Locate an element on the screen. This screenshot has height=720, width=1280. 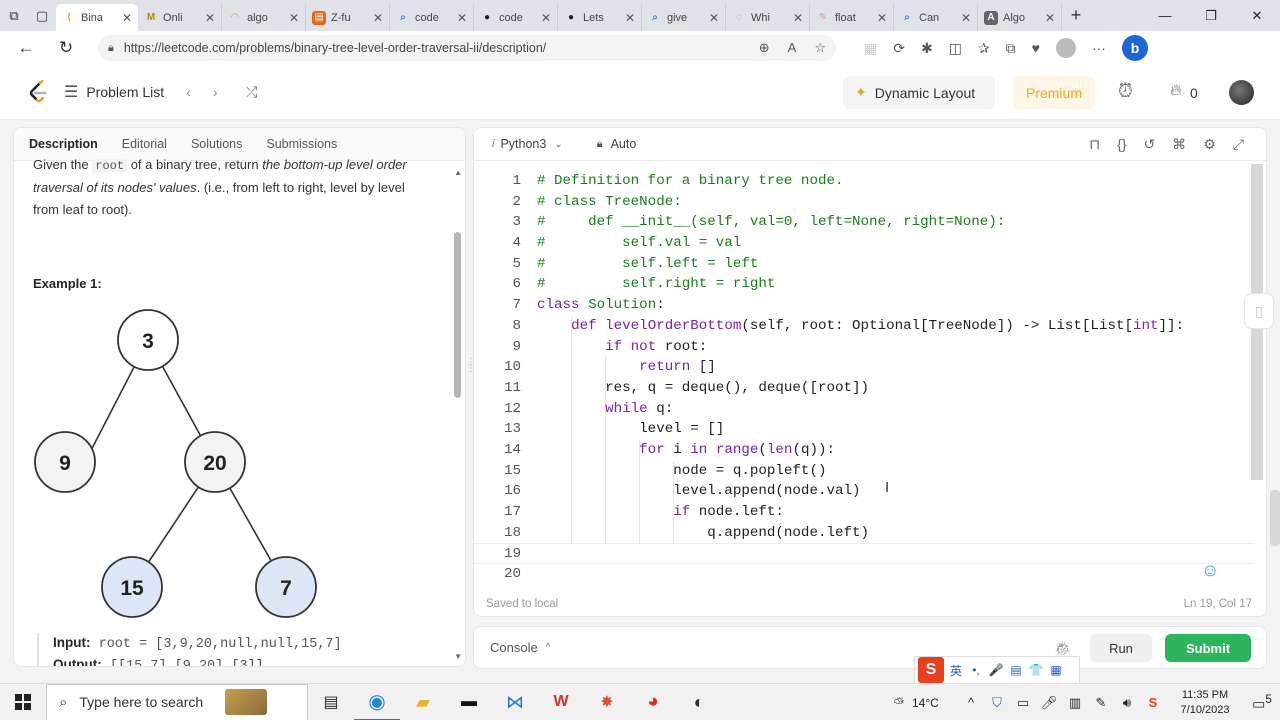
leetcode-logo-icon is located at coordinates (38, 92).